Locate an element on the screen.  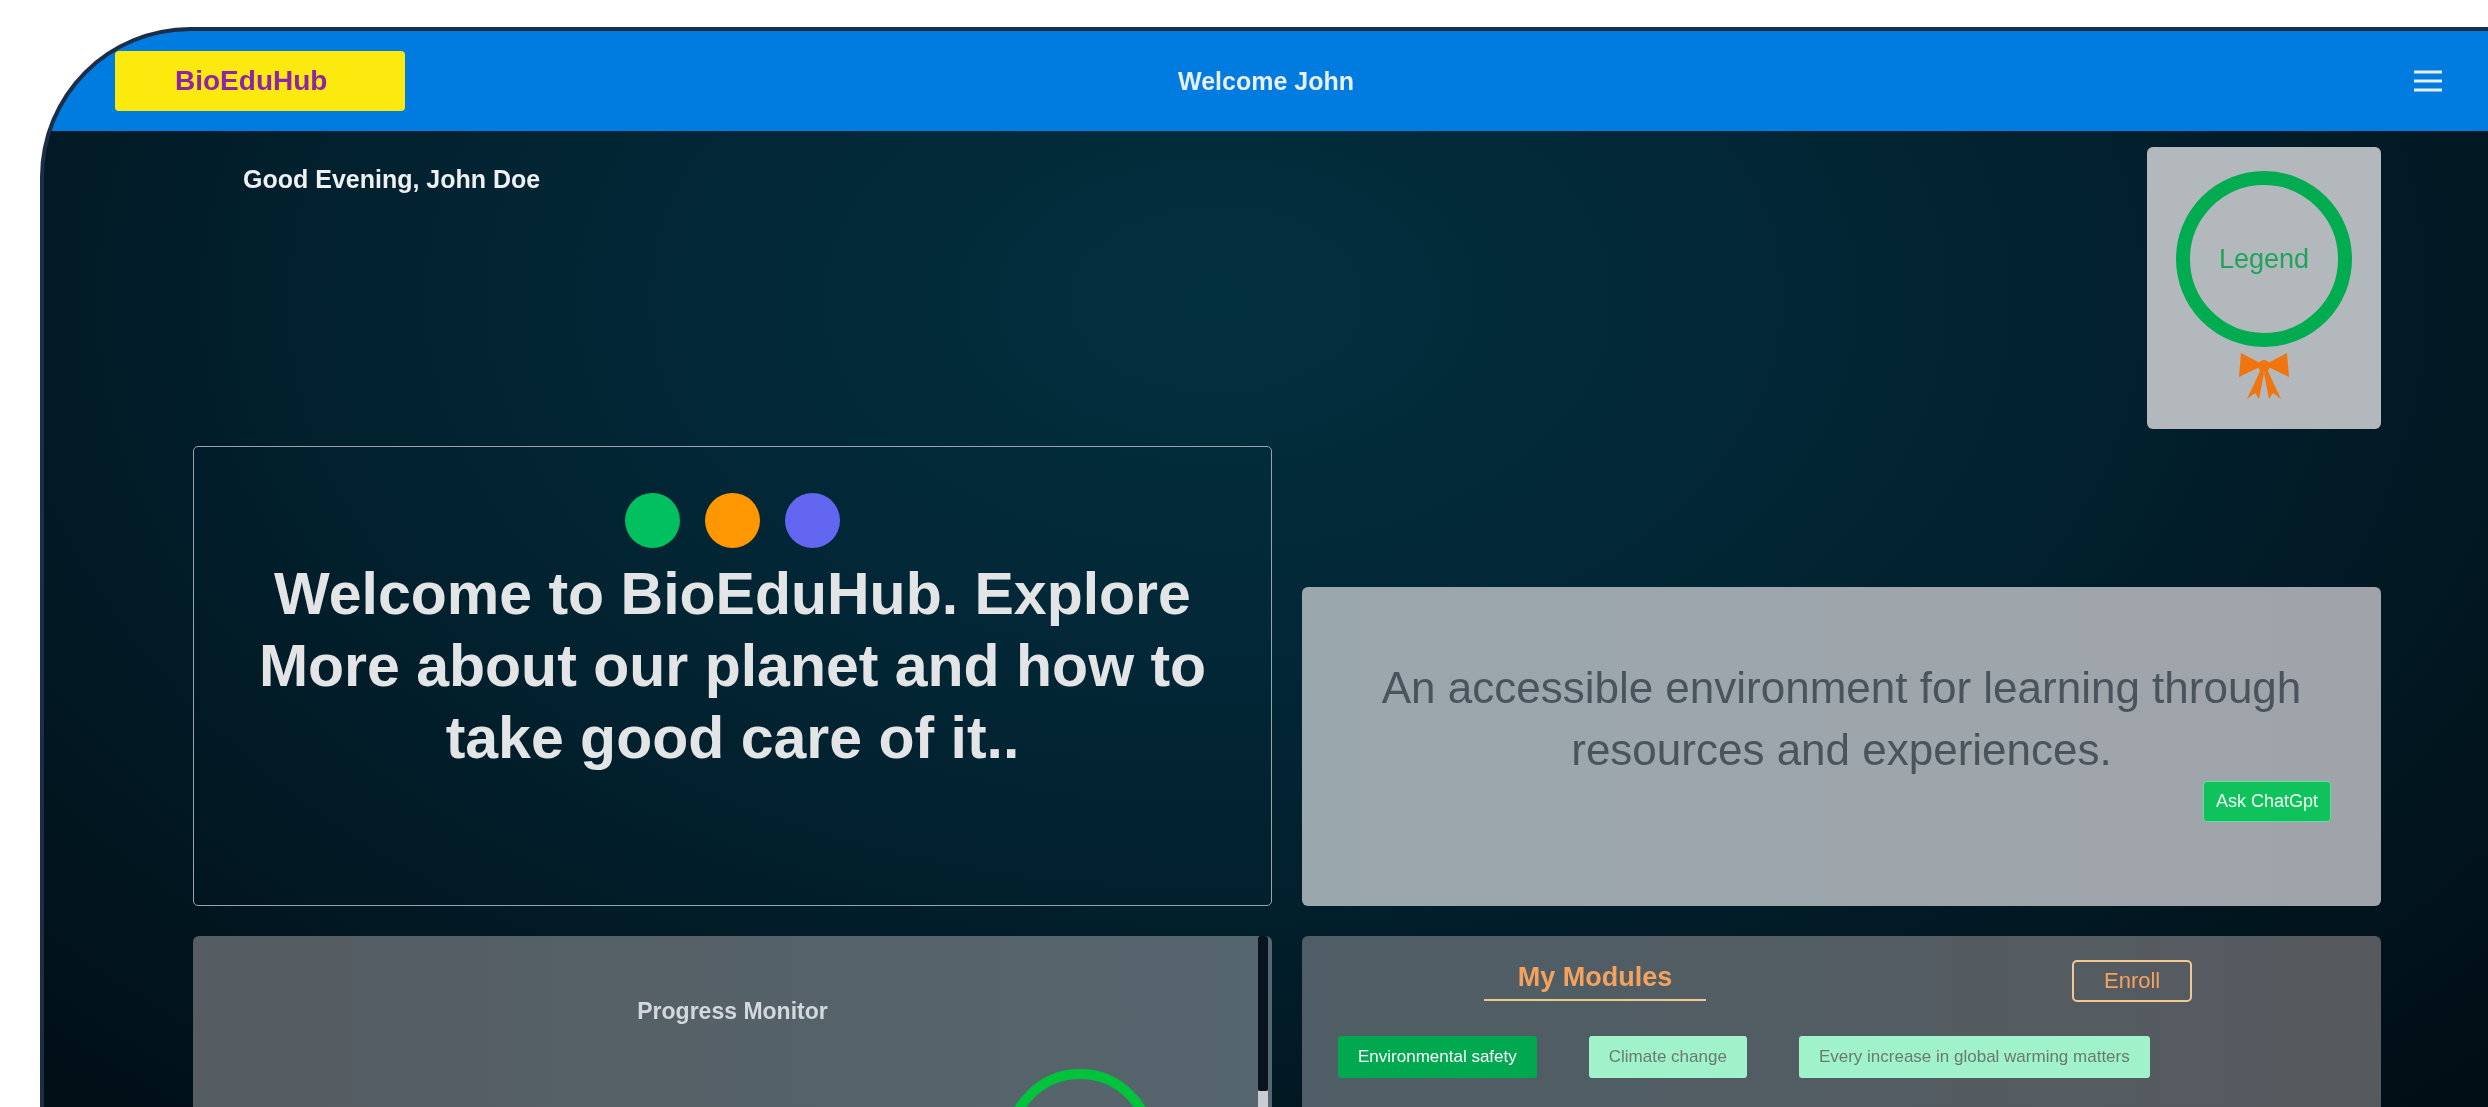
welcome-heading: Welcome to BioEduHub. Explore More about our planet and how to take good care of it.. is located at coordinates (732, 666).